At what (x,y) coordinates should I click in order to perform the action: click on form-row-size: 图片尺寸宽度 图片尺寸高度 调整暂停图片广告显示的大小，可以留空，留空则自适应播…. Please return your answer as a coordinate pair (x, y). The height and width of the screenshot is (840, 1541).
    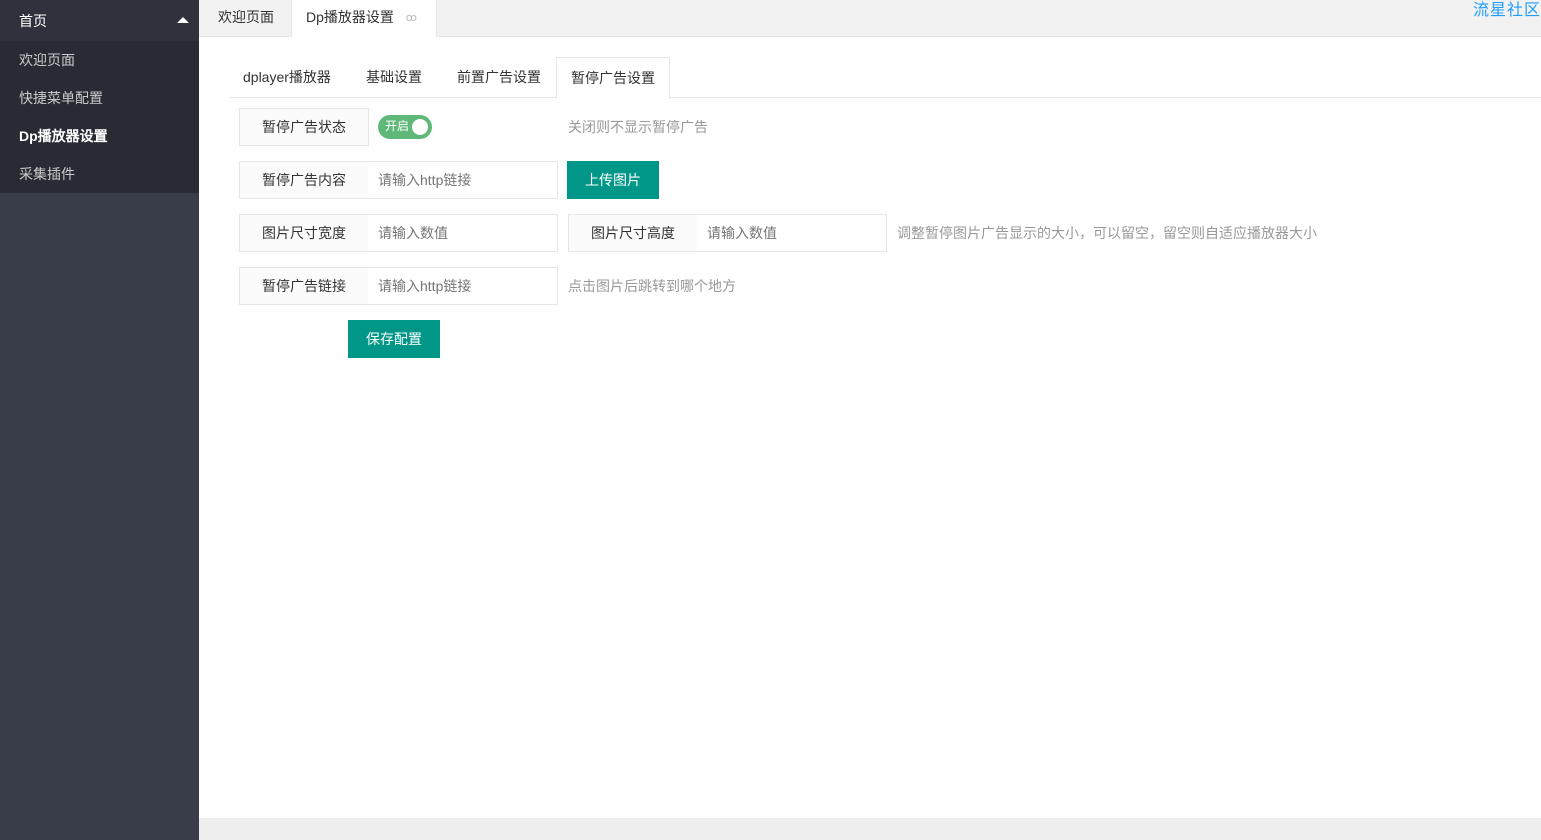
    Looking at the image, I should click on (839, 233).